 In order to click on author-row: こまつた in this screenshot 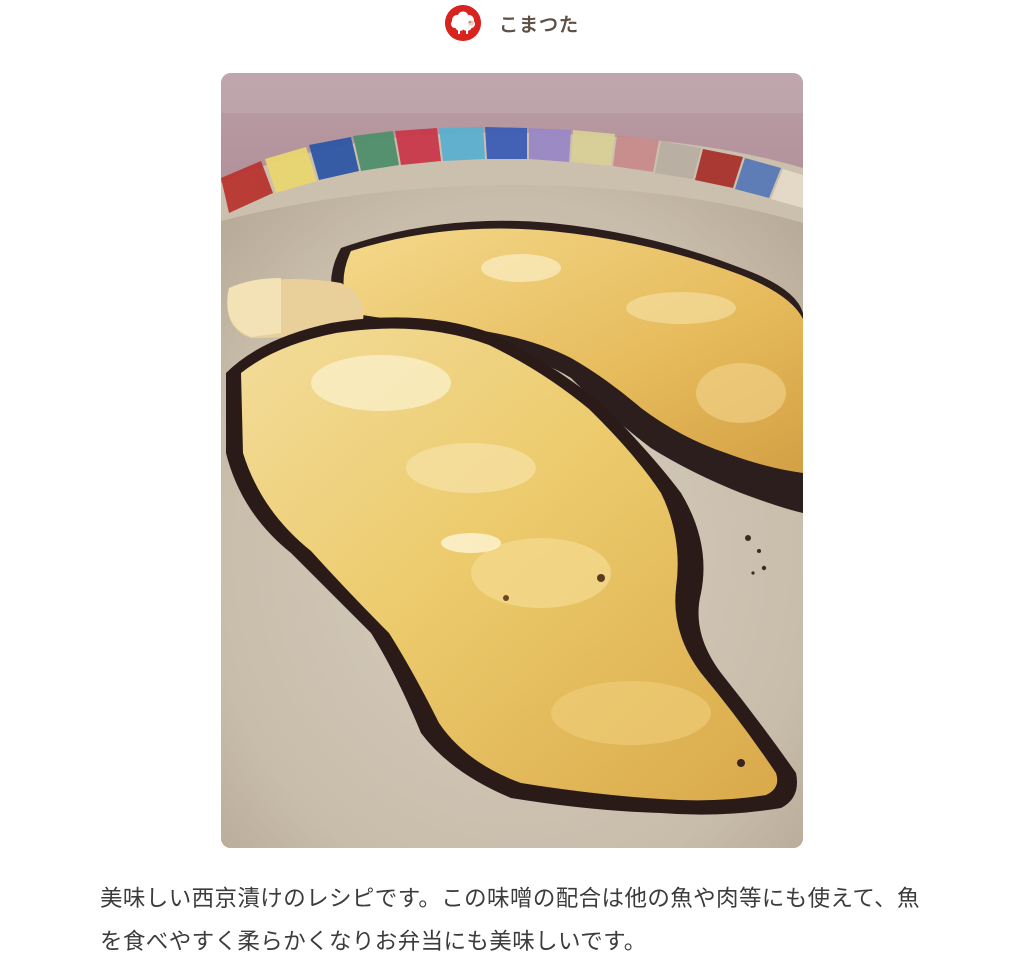, I will do `click(512, 23)`.